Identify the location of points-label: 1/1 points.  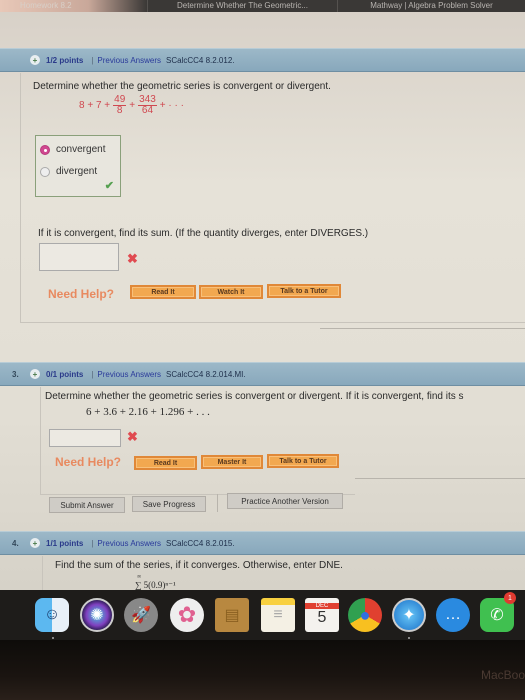
(65, 543).